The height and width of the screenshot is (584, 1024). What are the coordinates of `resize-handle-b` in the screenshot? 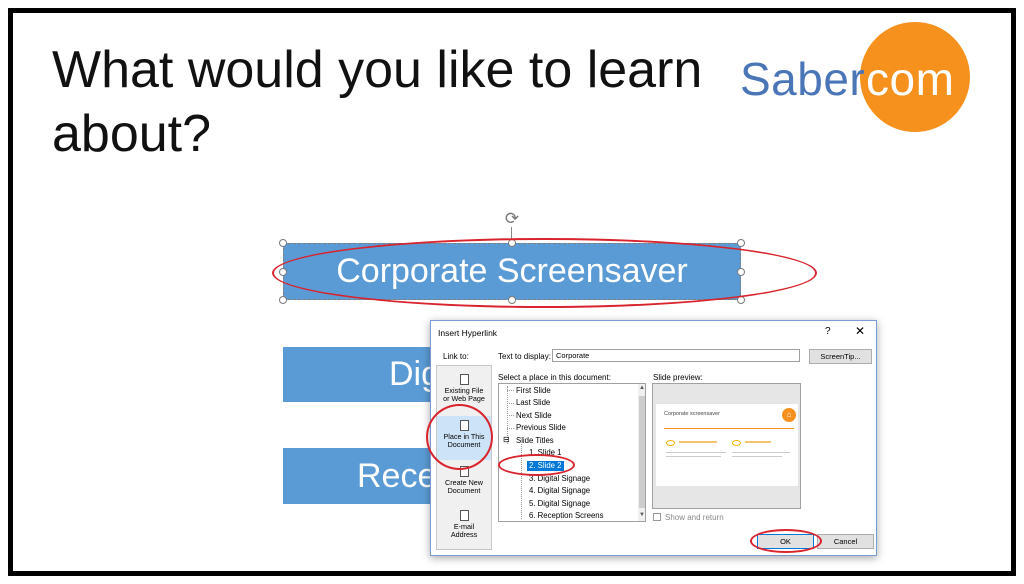 It's located at (512, 300).